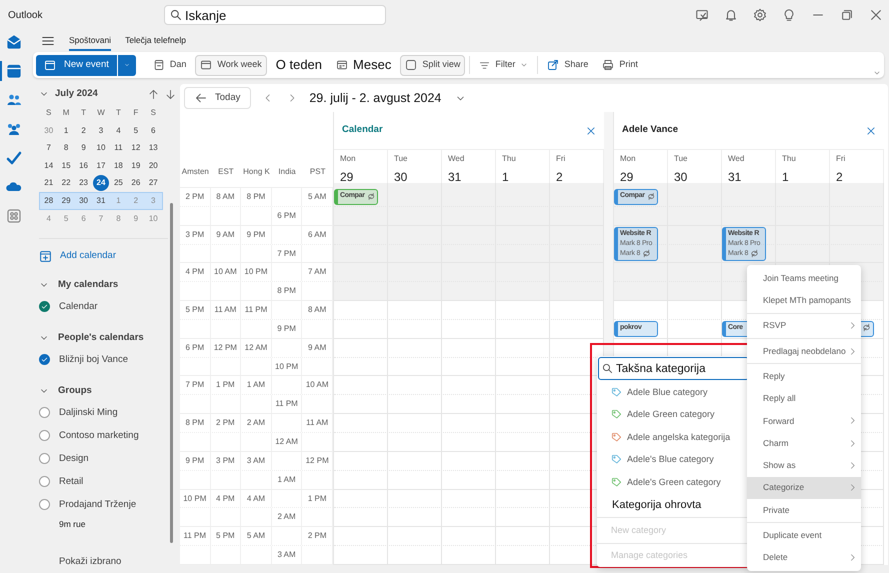 The image size is (889, 573). I want to click on calendar-day: 12, so click(136, 148).